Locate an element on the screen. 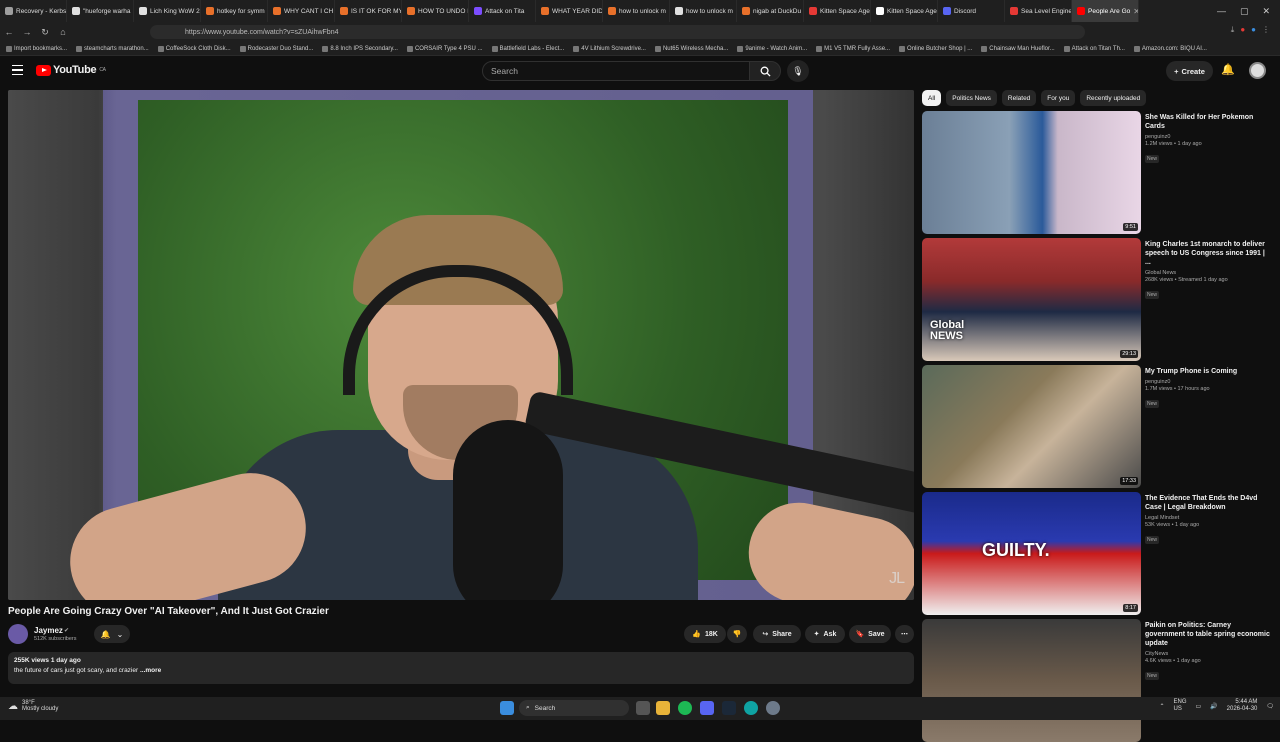 Image resolution: width=1280 pixels, height=742 pixels. chevron-up-icon: ⌃ is located at coordinates (1161, 706).